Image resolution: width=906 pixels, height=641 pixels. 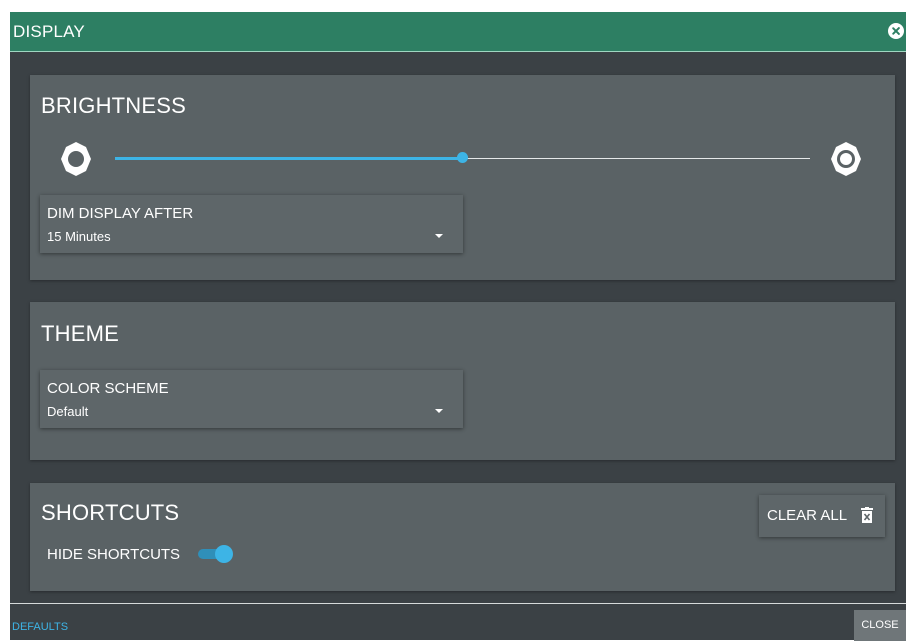 What do you see at coordinates (110, 512) in the screenshot?
I see `shortcuts-title: SHORTCUTS` at bounding box center [110, 512].